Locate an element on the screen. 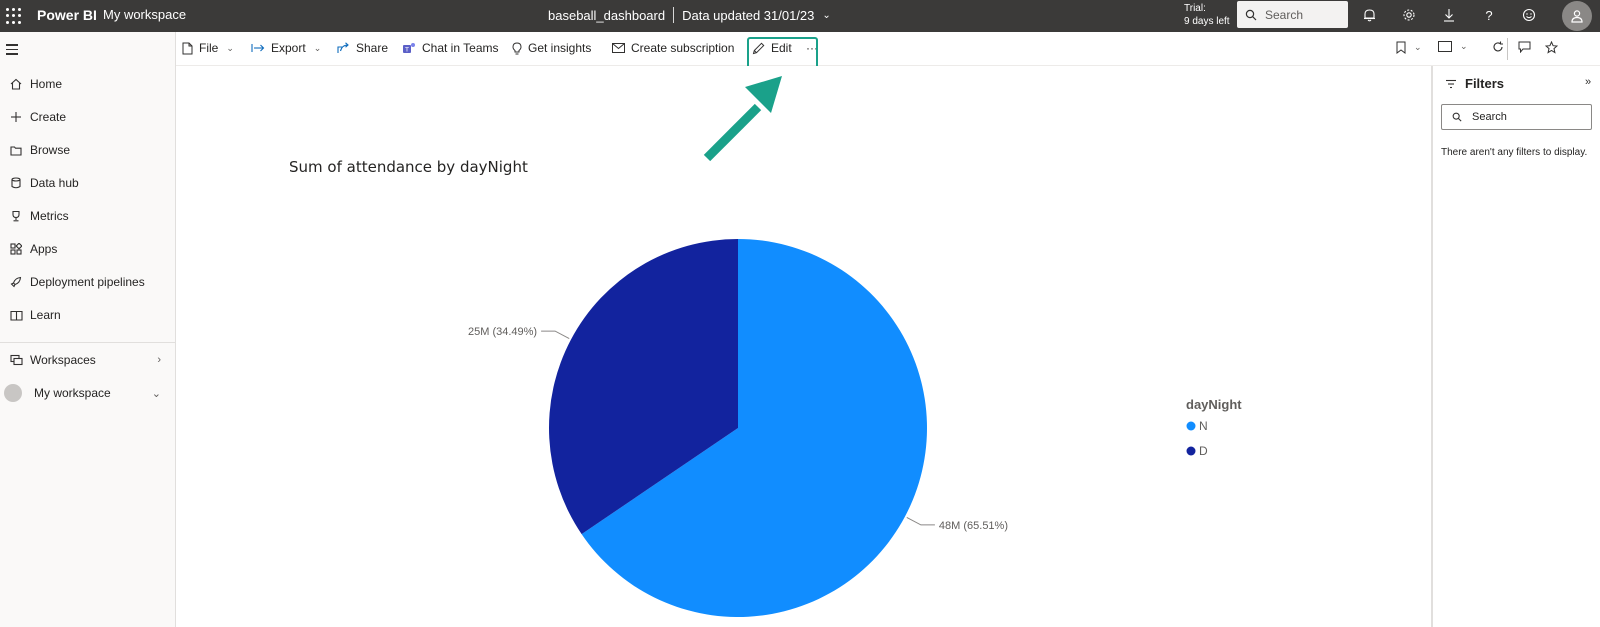 The image size is (1600, 627). share-button: Share is located at coordinates (362, 48).